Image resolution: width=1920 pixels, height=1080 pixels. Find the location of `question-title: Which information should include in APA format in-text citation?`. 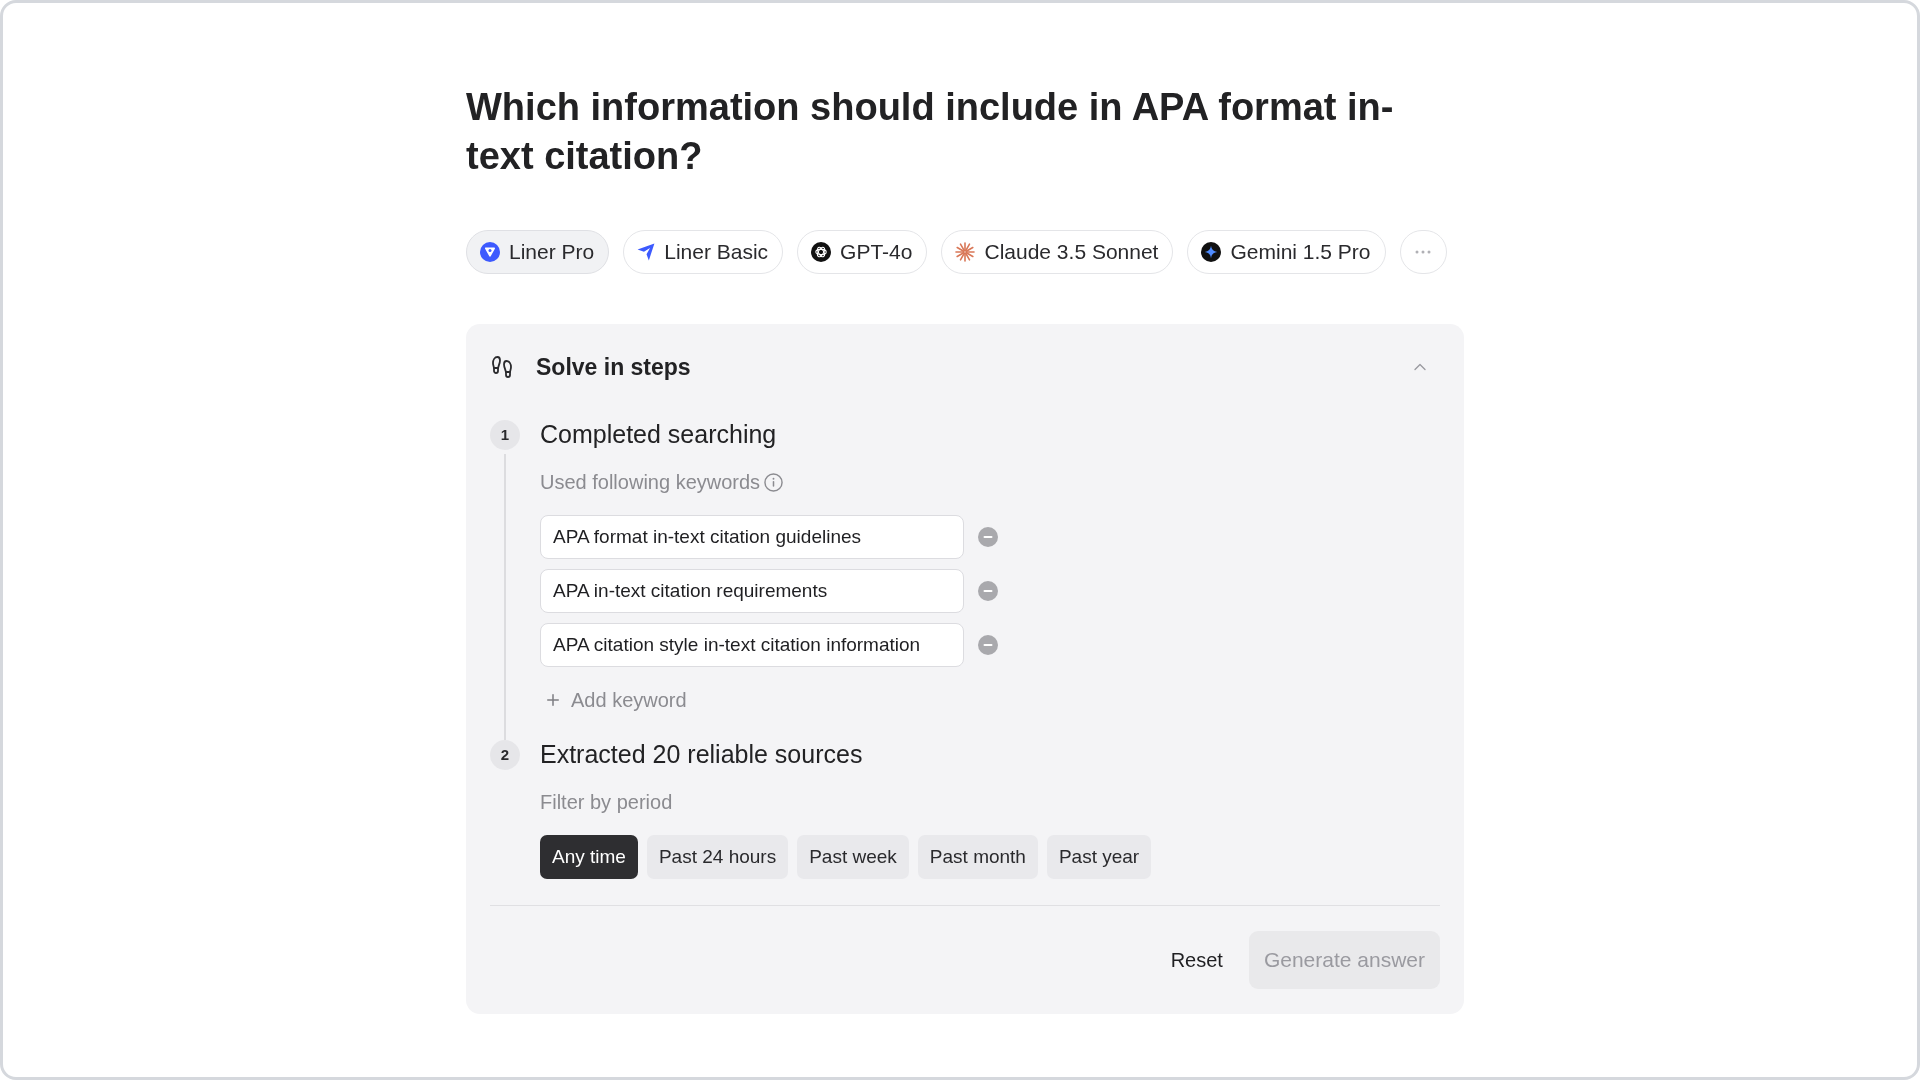

question-title: Which information should include in APA format in-text citation? is located at coordinates (930, 132).